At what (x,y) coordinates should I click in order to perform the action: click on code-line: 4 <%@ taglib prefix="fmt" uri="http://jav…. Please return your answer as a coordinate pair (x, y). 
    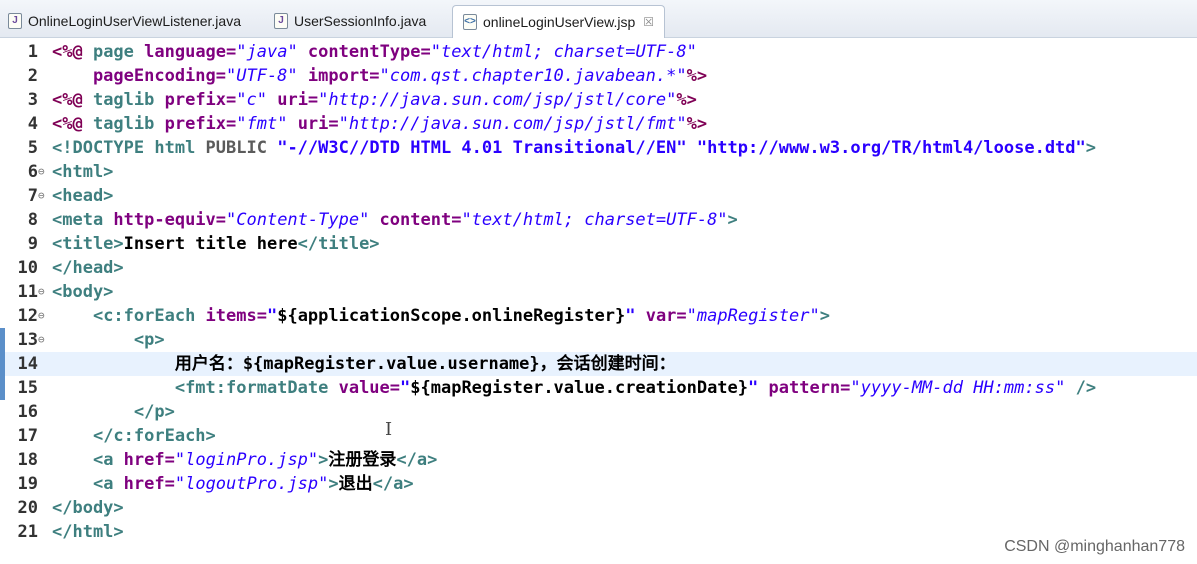
    Looking at the image, I should click on (598, 124).